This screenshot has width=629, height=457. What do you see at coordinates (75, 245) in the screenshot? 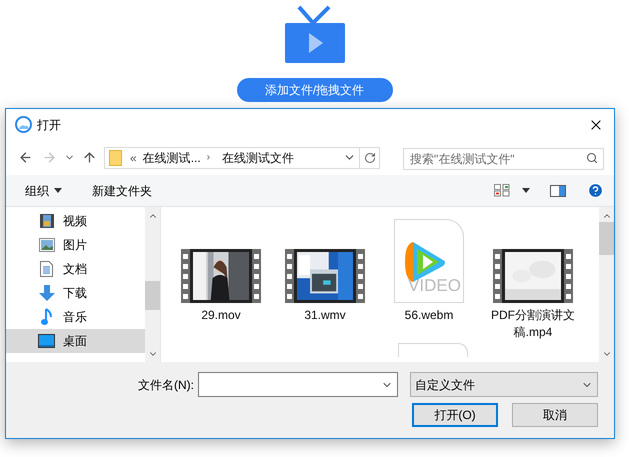
I see `sidebar-item: 图片` at bounding box center [75, 245].